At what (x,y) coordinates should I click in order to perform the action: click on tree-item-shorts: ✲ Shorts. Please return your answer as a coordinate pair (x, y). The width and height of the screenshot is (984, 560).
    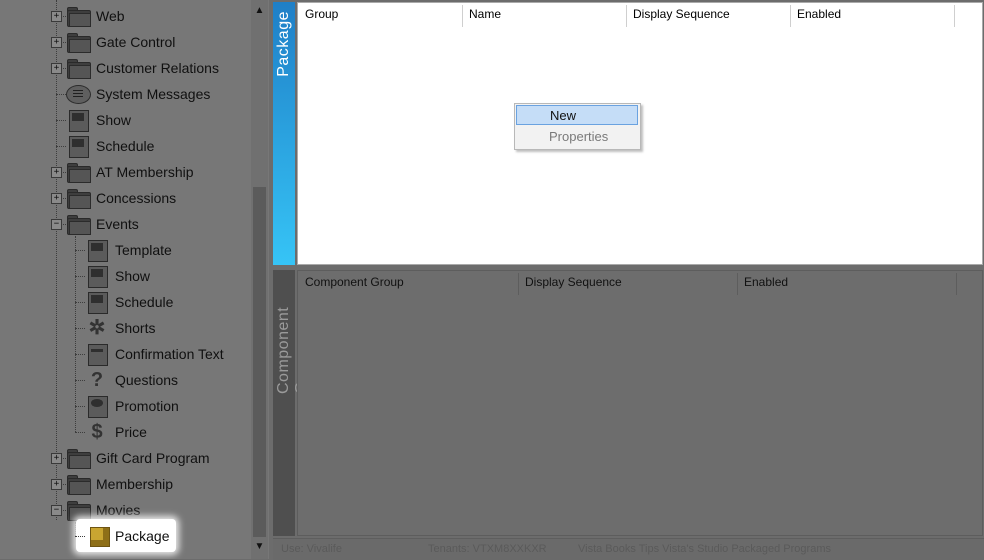
    Looking at the image, I should click on (120, 328).